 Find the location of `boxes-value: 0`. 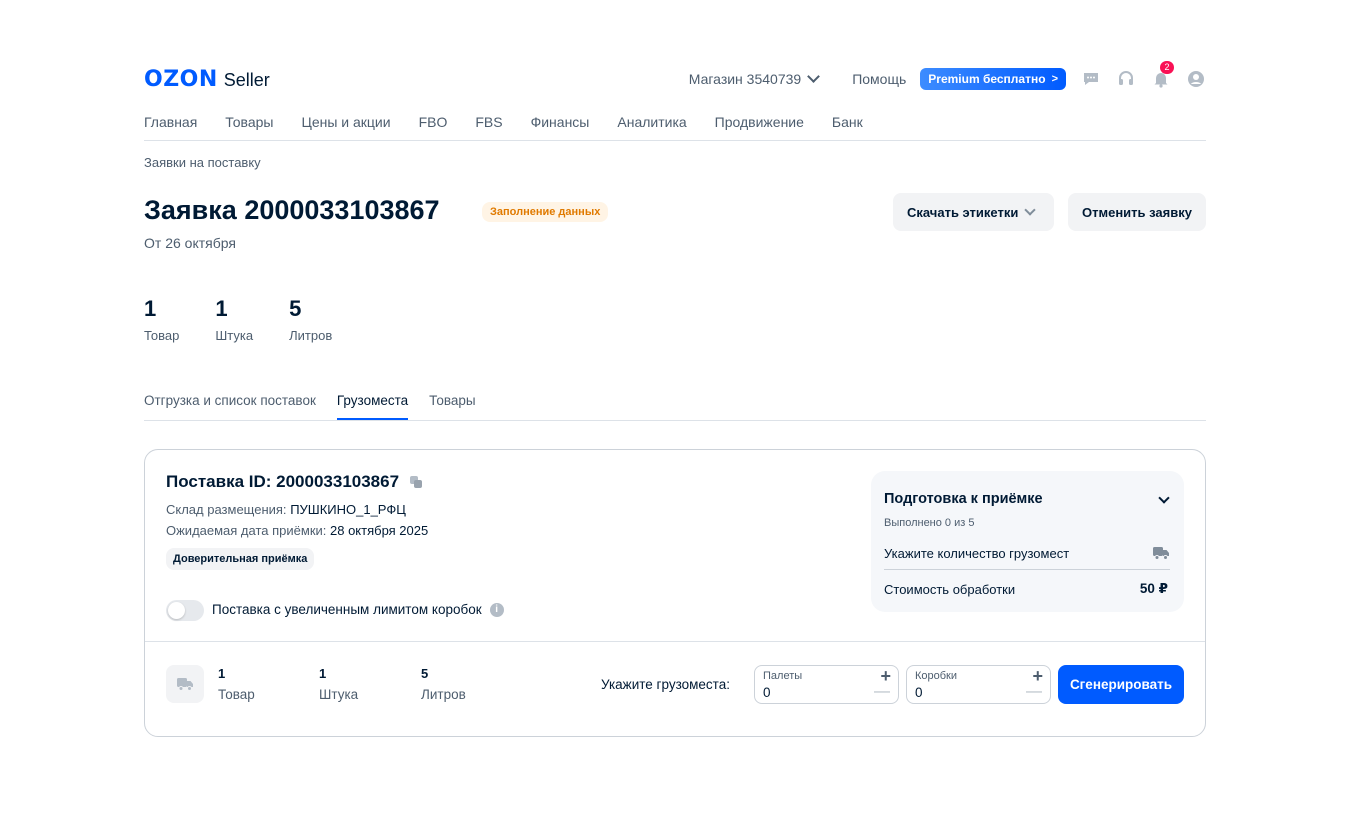

boxes-value: 0 is located at coordinates (919, 692).